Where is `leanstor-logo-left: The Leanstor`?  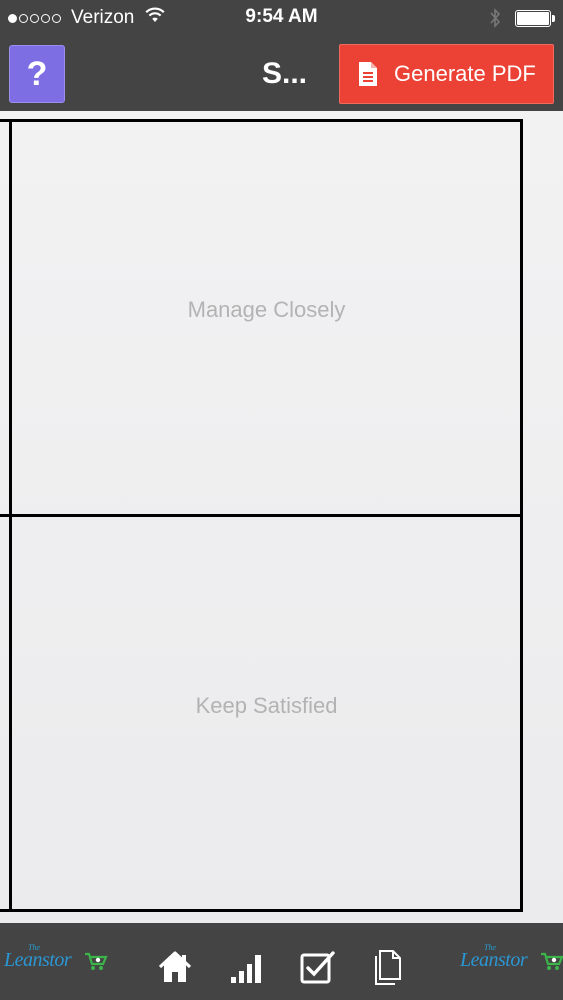 leanstor-logo-left: The Leanstor is located at coordinates (56, 960).